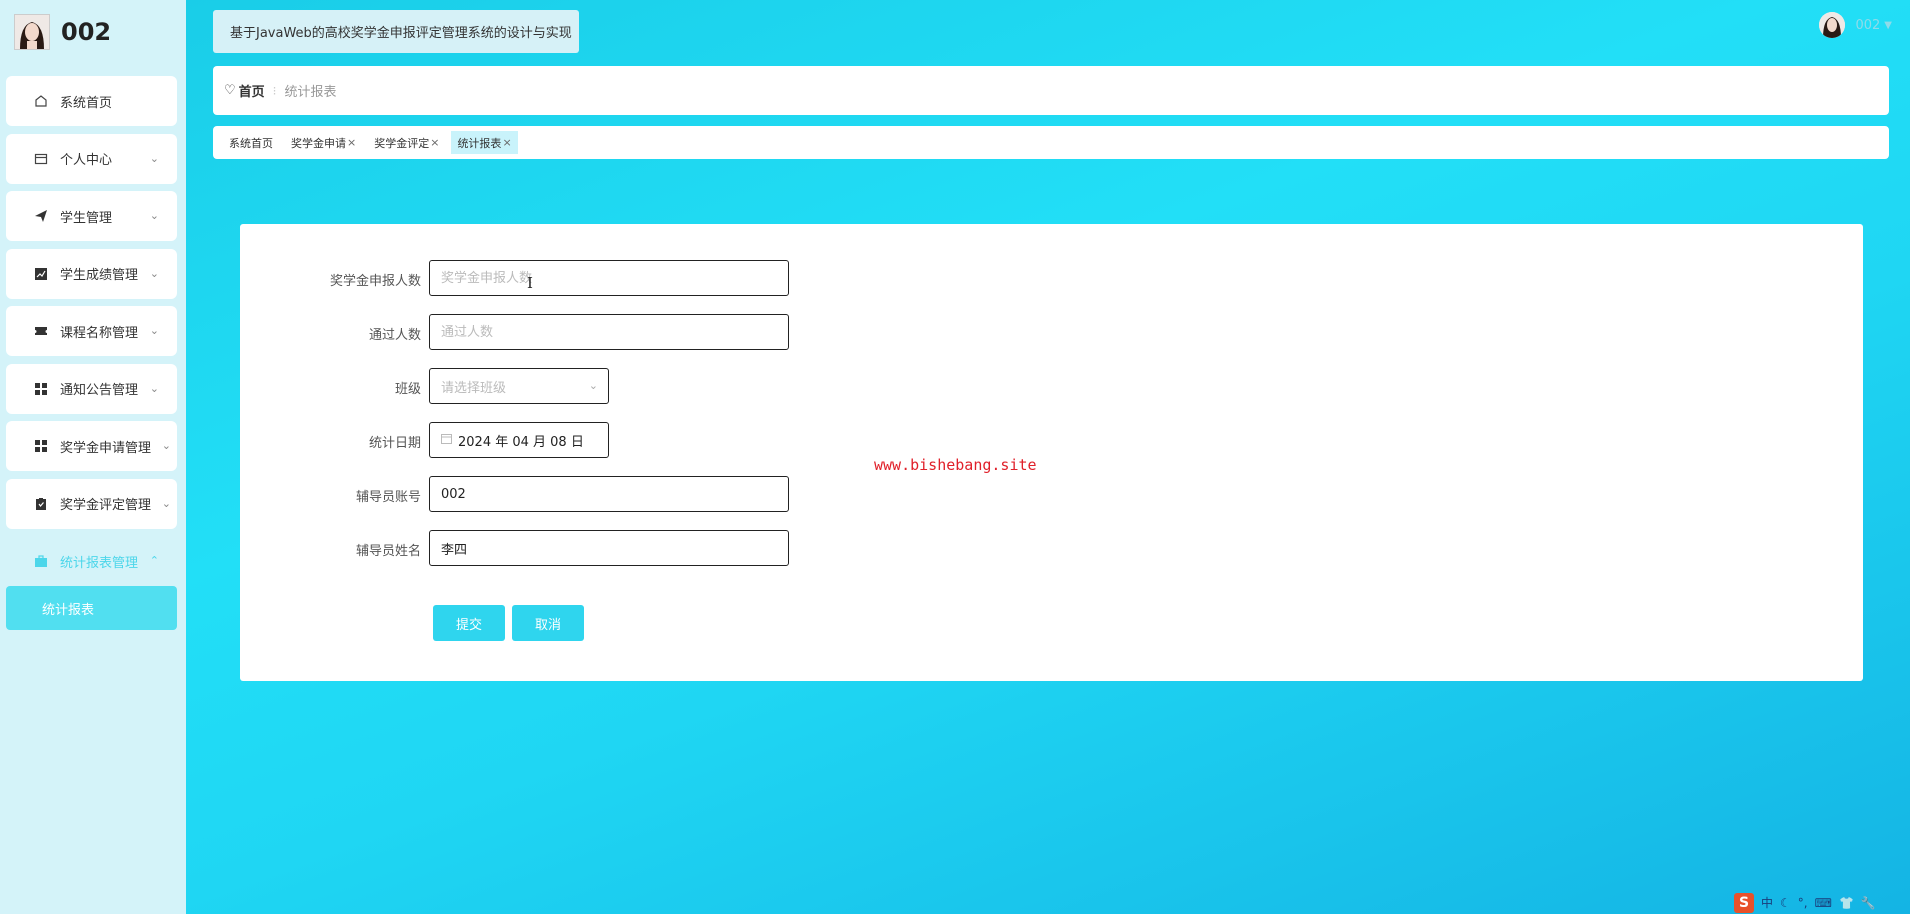 The width and height of the screenshot is (1910, 914). What do you see at coordinates (1823, 903) in the screenshot?
I see `keyboard-icon: ⌨` at bounding box center [1823, 903].